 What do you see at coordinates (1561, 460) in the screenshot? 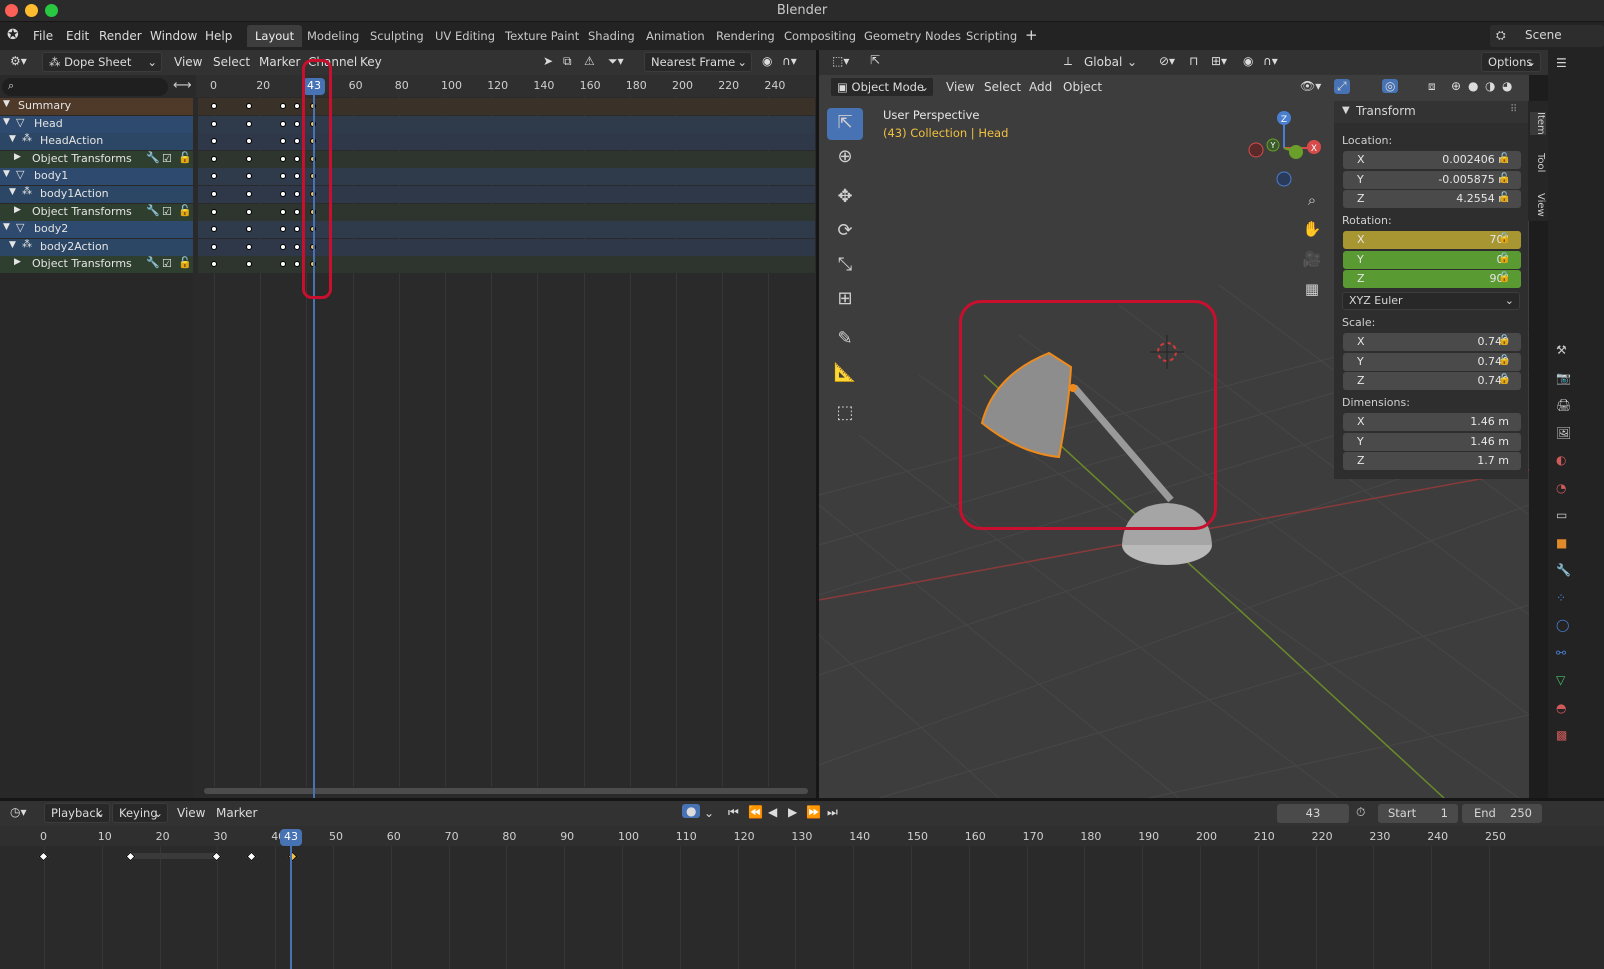
I see `scene-props-icon: ◐` at bounding box center [1561, 460].